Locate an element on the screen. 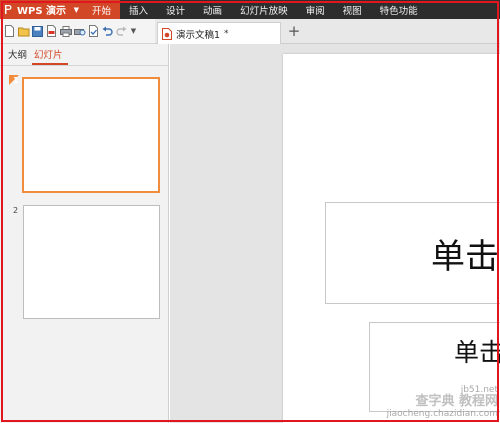  panel-tab-bar: 大纲 幻灯片 is located at coordinates (84, 55).